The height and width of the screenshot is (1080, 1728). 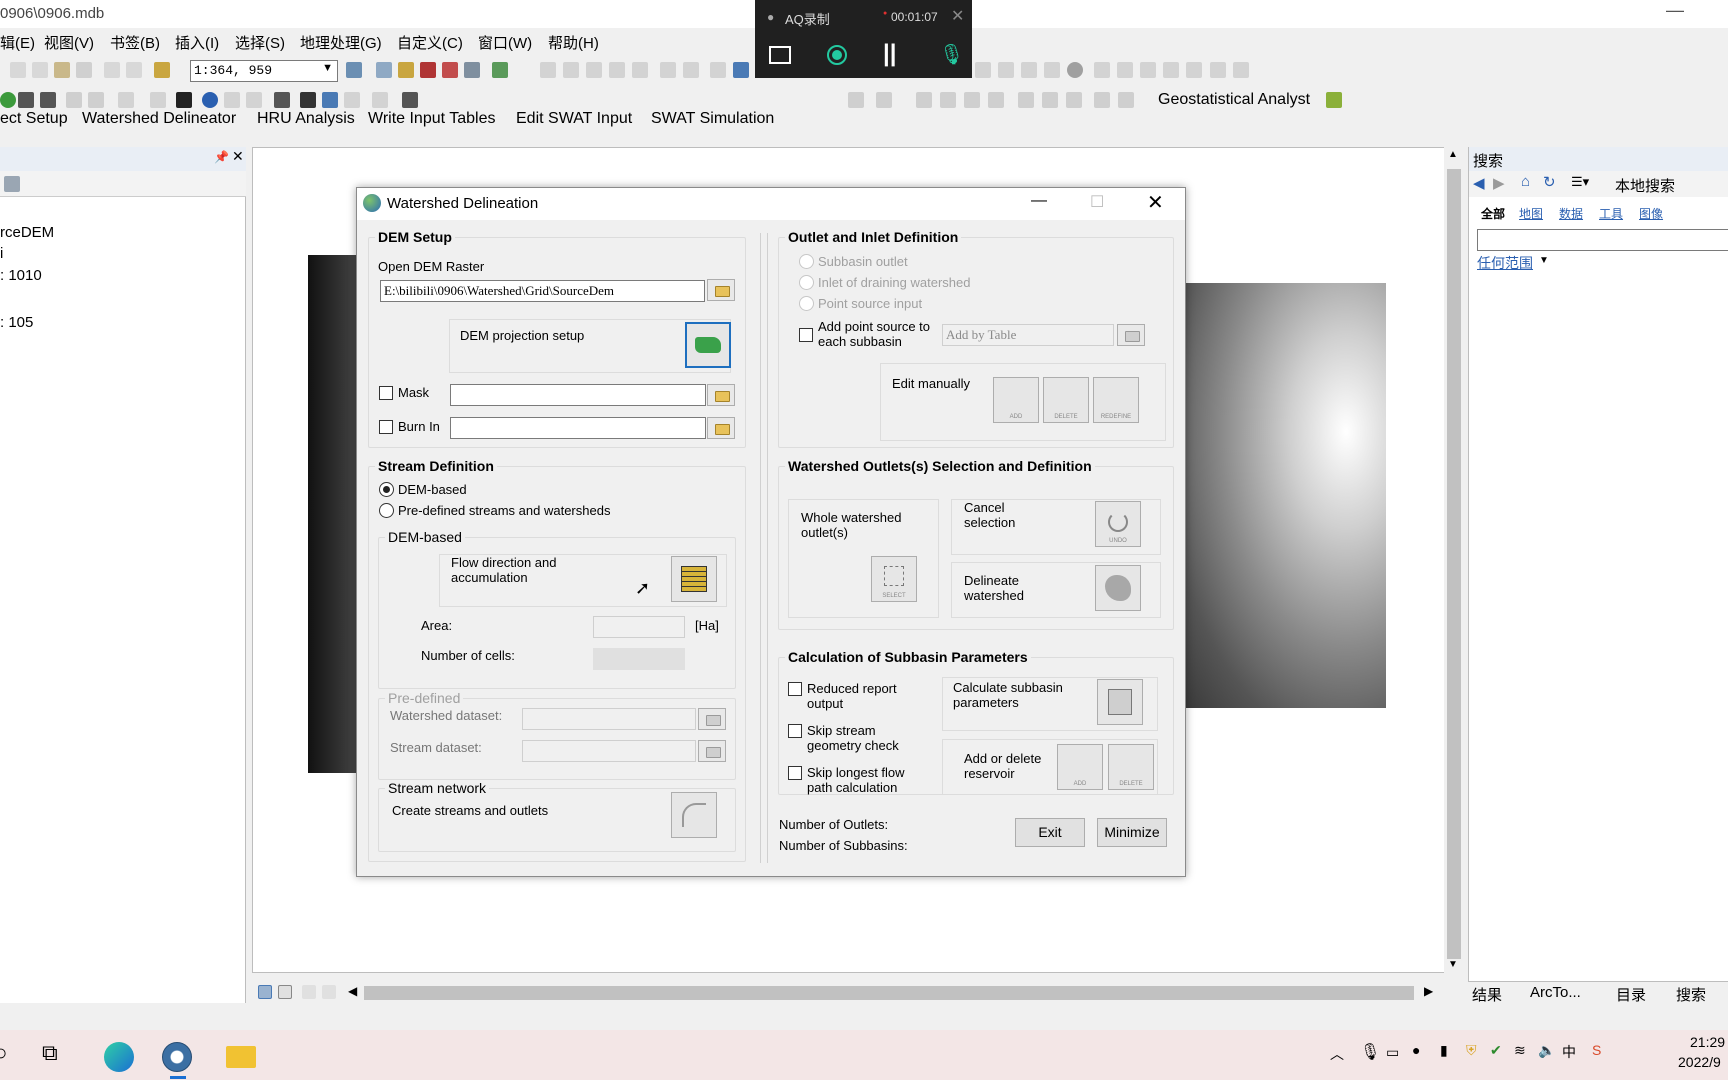 What do you see at coordinates (1120, 702) in the screenshot?
I see `calc-params-button` at bounding box center [1120, 702].